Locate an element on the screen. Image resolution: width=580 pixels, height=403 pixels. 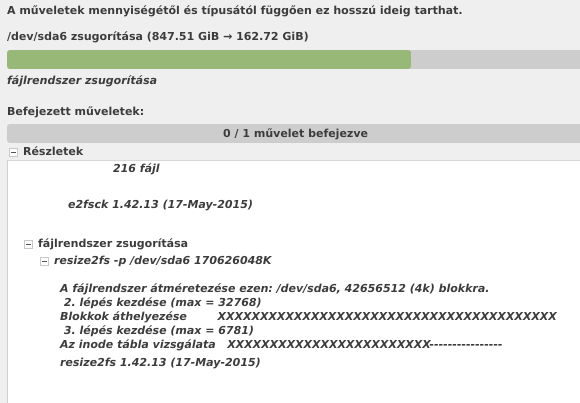
log-line: A fájlrendszer átméretezése ezen: /dev/sda6, 42656512 (4k) blokkra. is located at coordinates (275, 289).